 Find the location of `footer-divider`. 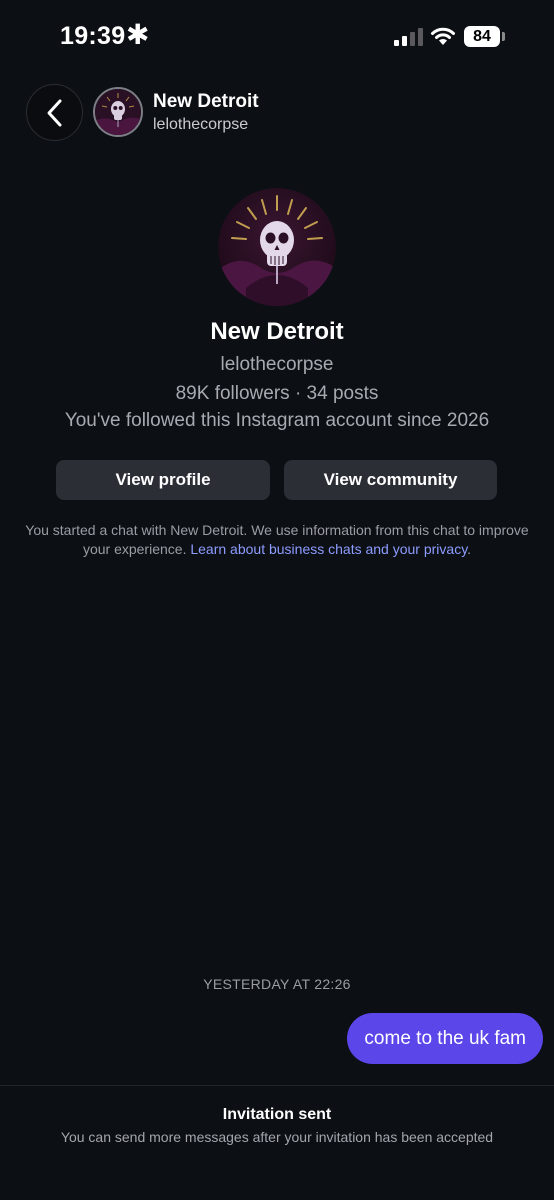

footer-divider is located at coordinates (277, 1085).